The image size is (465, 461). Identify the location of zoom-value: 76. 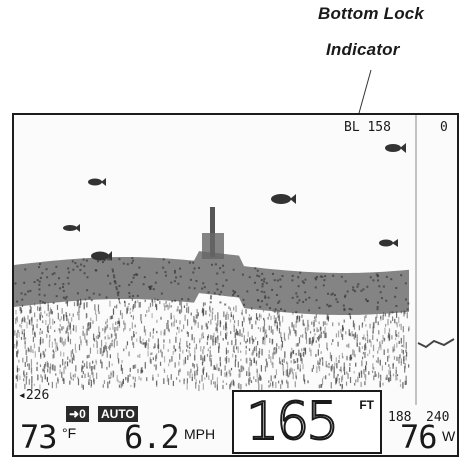
(419, 437).